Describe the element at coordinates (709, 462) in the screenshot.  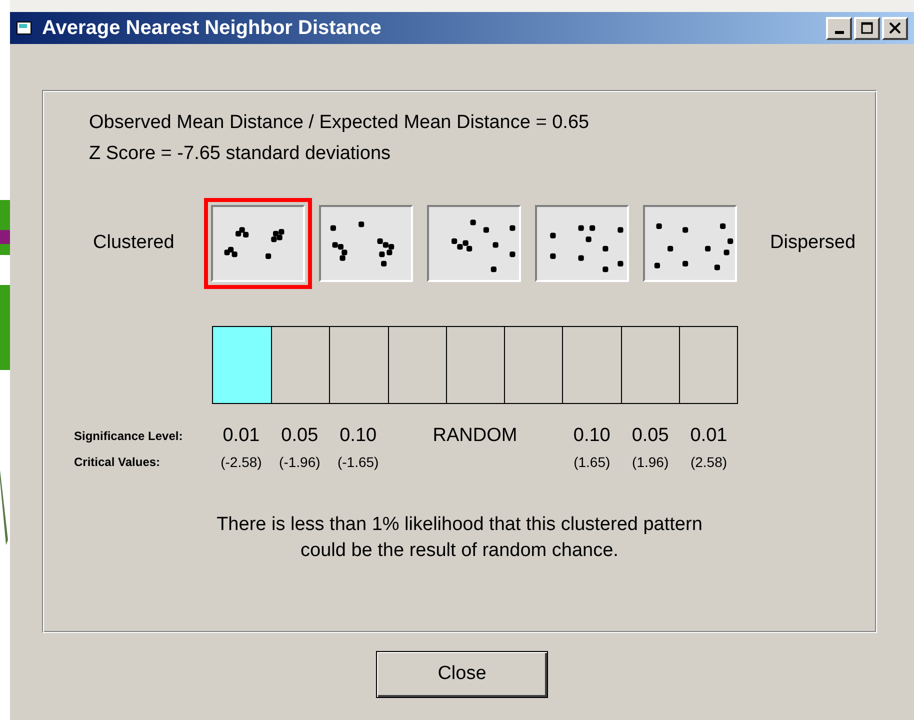
I see `critical-value: (2.58)` at that location.